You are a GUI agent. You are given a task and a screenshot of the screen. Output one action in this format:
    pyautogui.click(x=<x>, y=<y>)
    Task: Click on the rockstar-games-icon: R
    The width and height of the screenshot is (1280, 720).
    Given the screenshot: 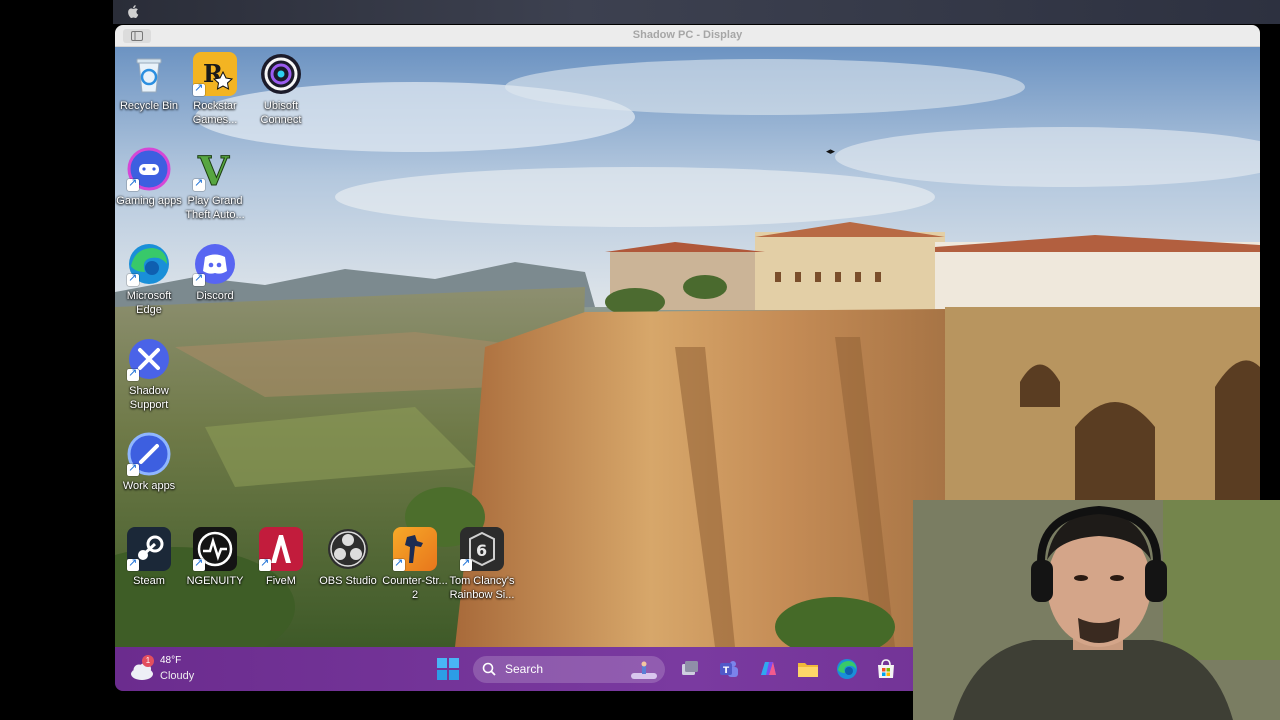 What is the action you would take?
    pyautogui.click(x=215, y=74)
    